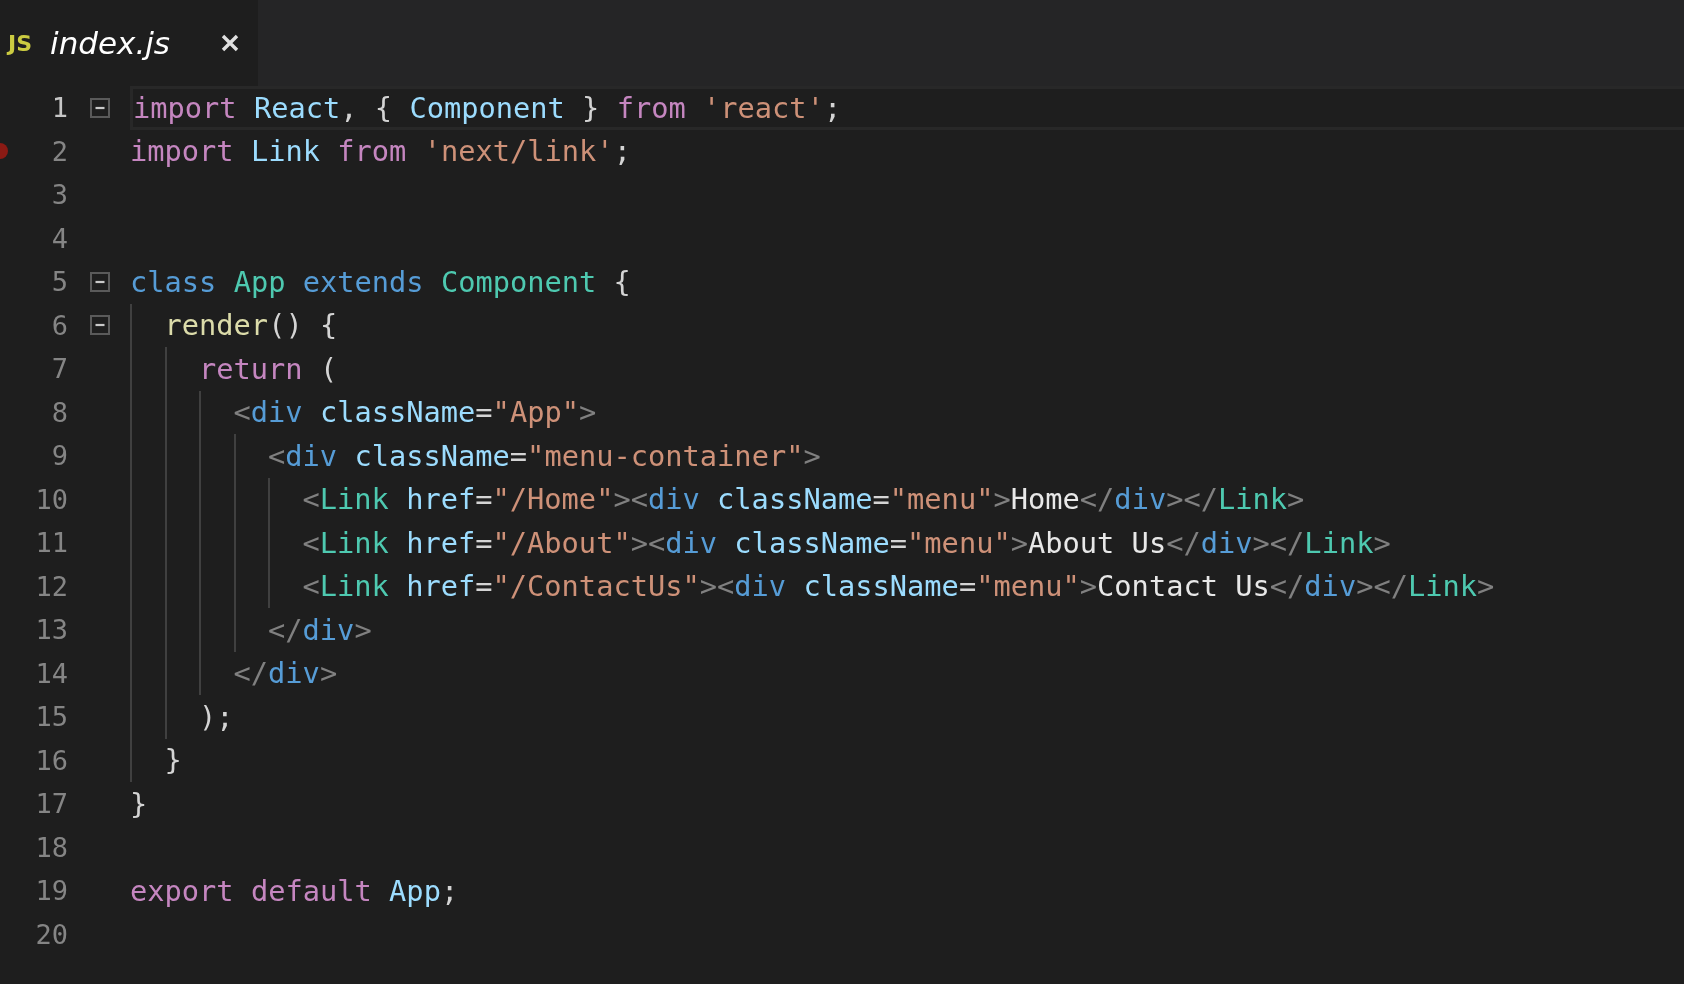  I want to click on line-number: 2, so click(59, 151).